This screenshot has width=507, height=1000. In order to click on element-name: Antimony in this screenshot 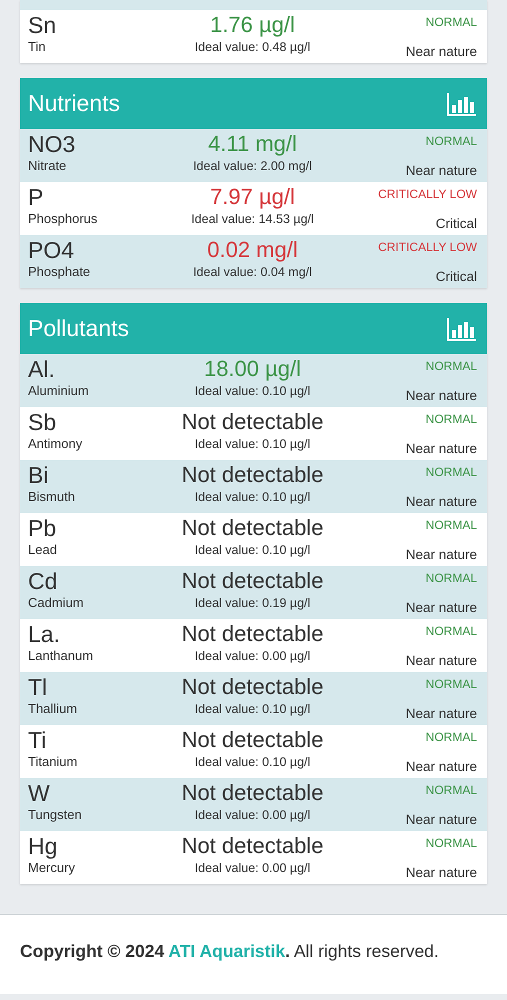, I will do `click(56, 444)`.